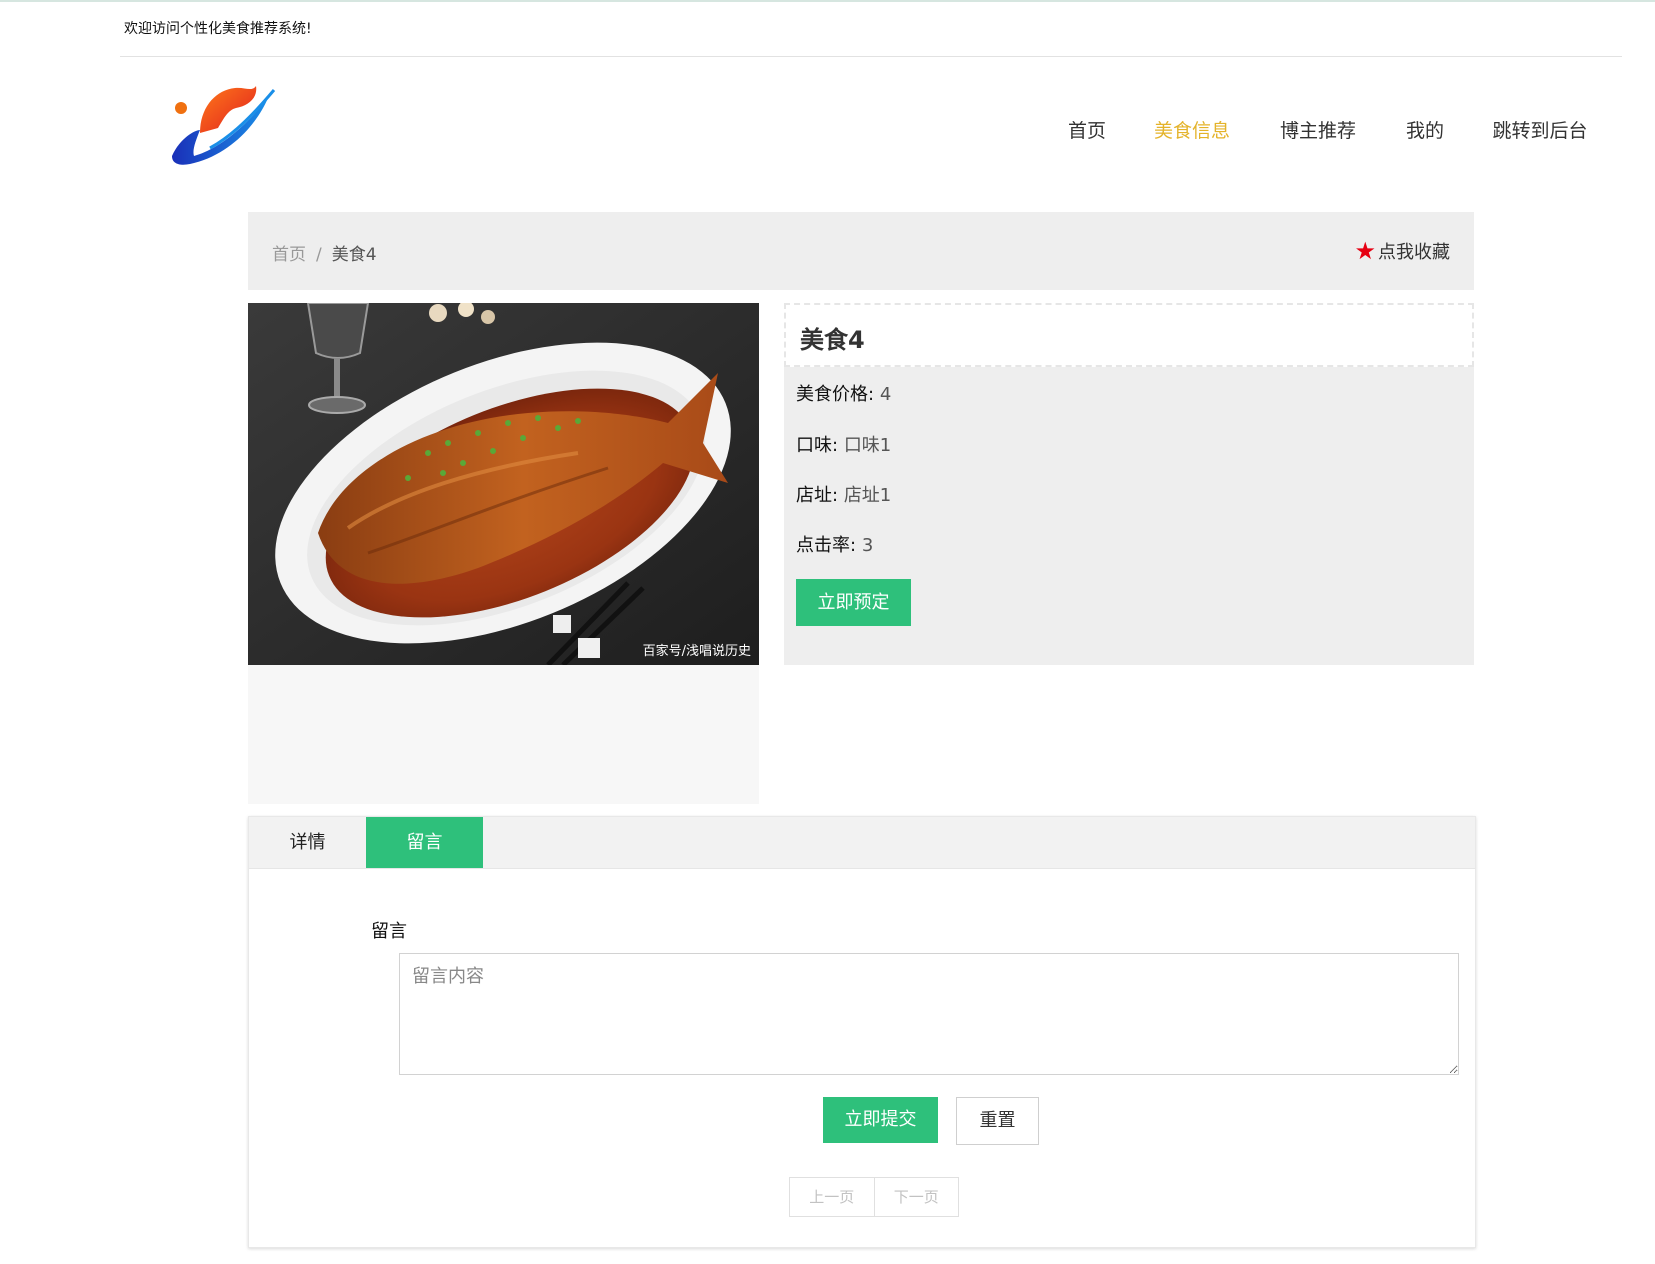  I want to click on favorite-button: ★ 点我收藏, so click(1402, 251).